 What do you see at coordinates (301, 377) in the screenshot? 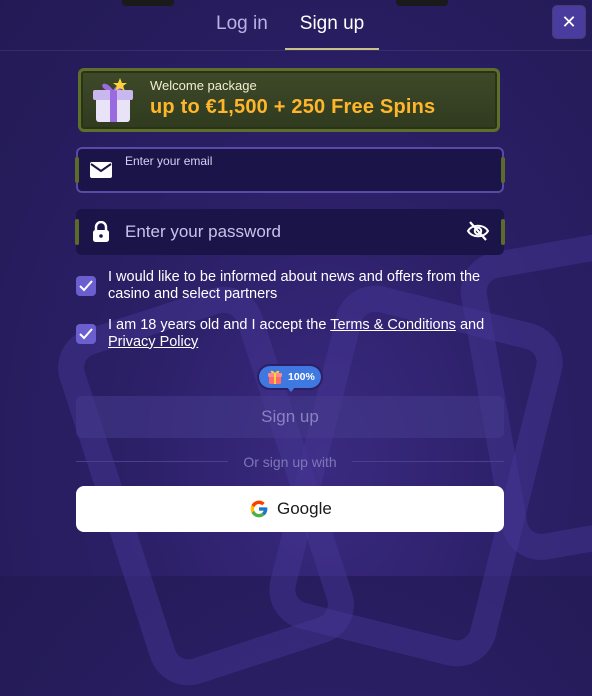
I see `badge-text: 100%` at bounding box center [301, 377].